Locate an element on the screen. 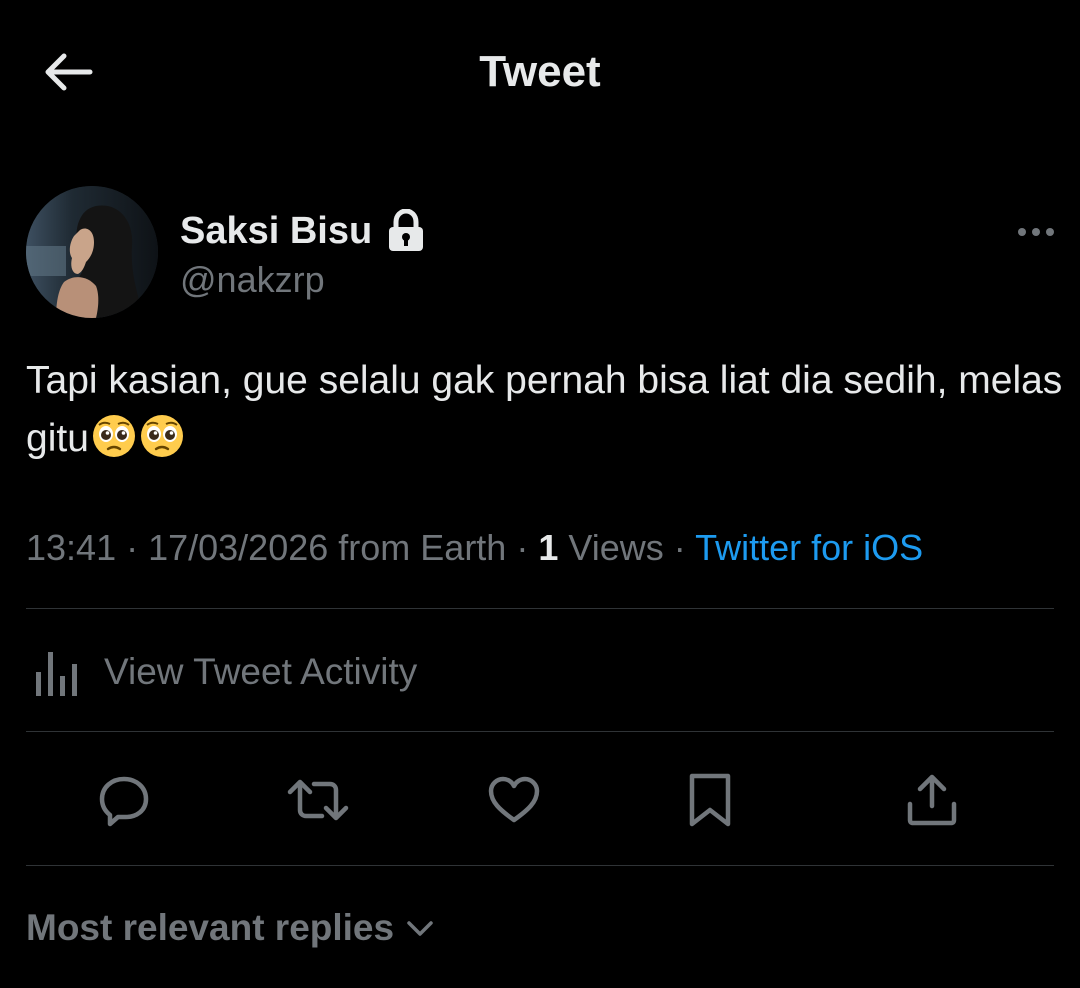 Image resolution: width=1080 pixels, height=988 pixels. replies-sort-dropdown: Most relevant replies is located at coordinates (231, 928).